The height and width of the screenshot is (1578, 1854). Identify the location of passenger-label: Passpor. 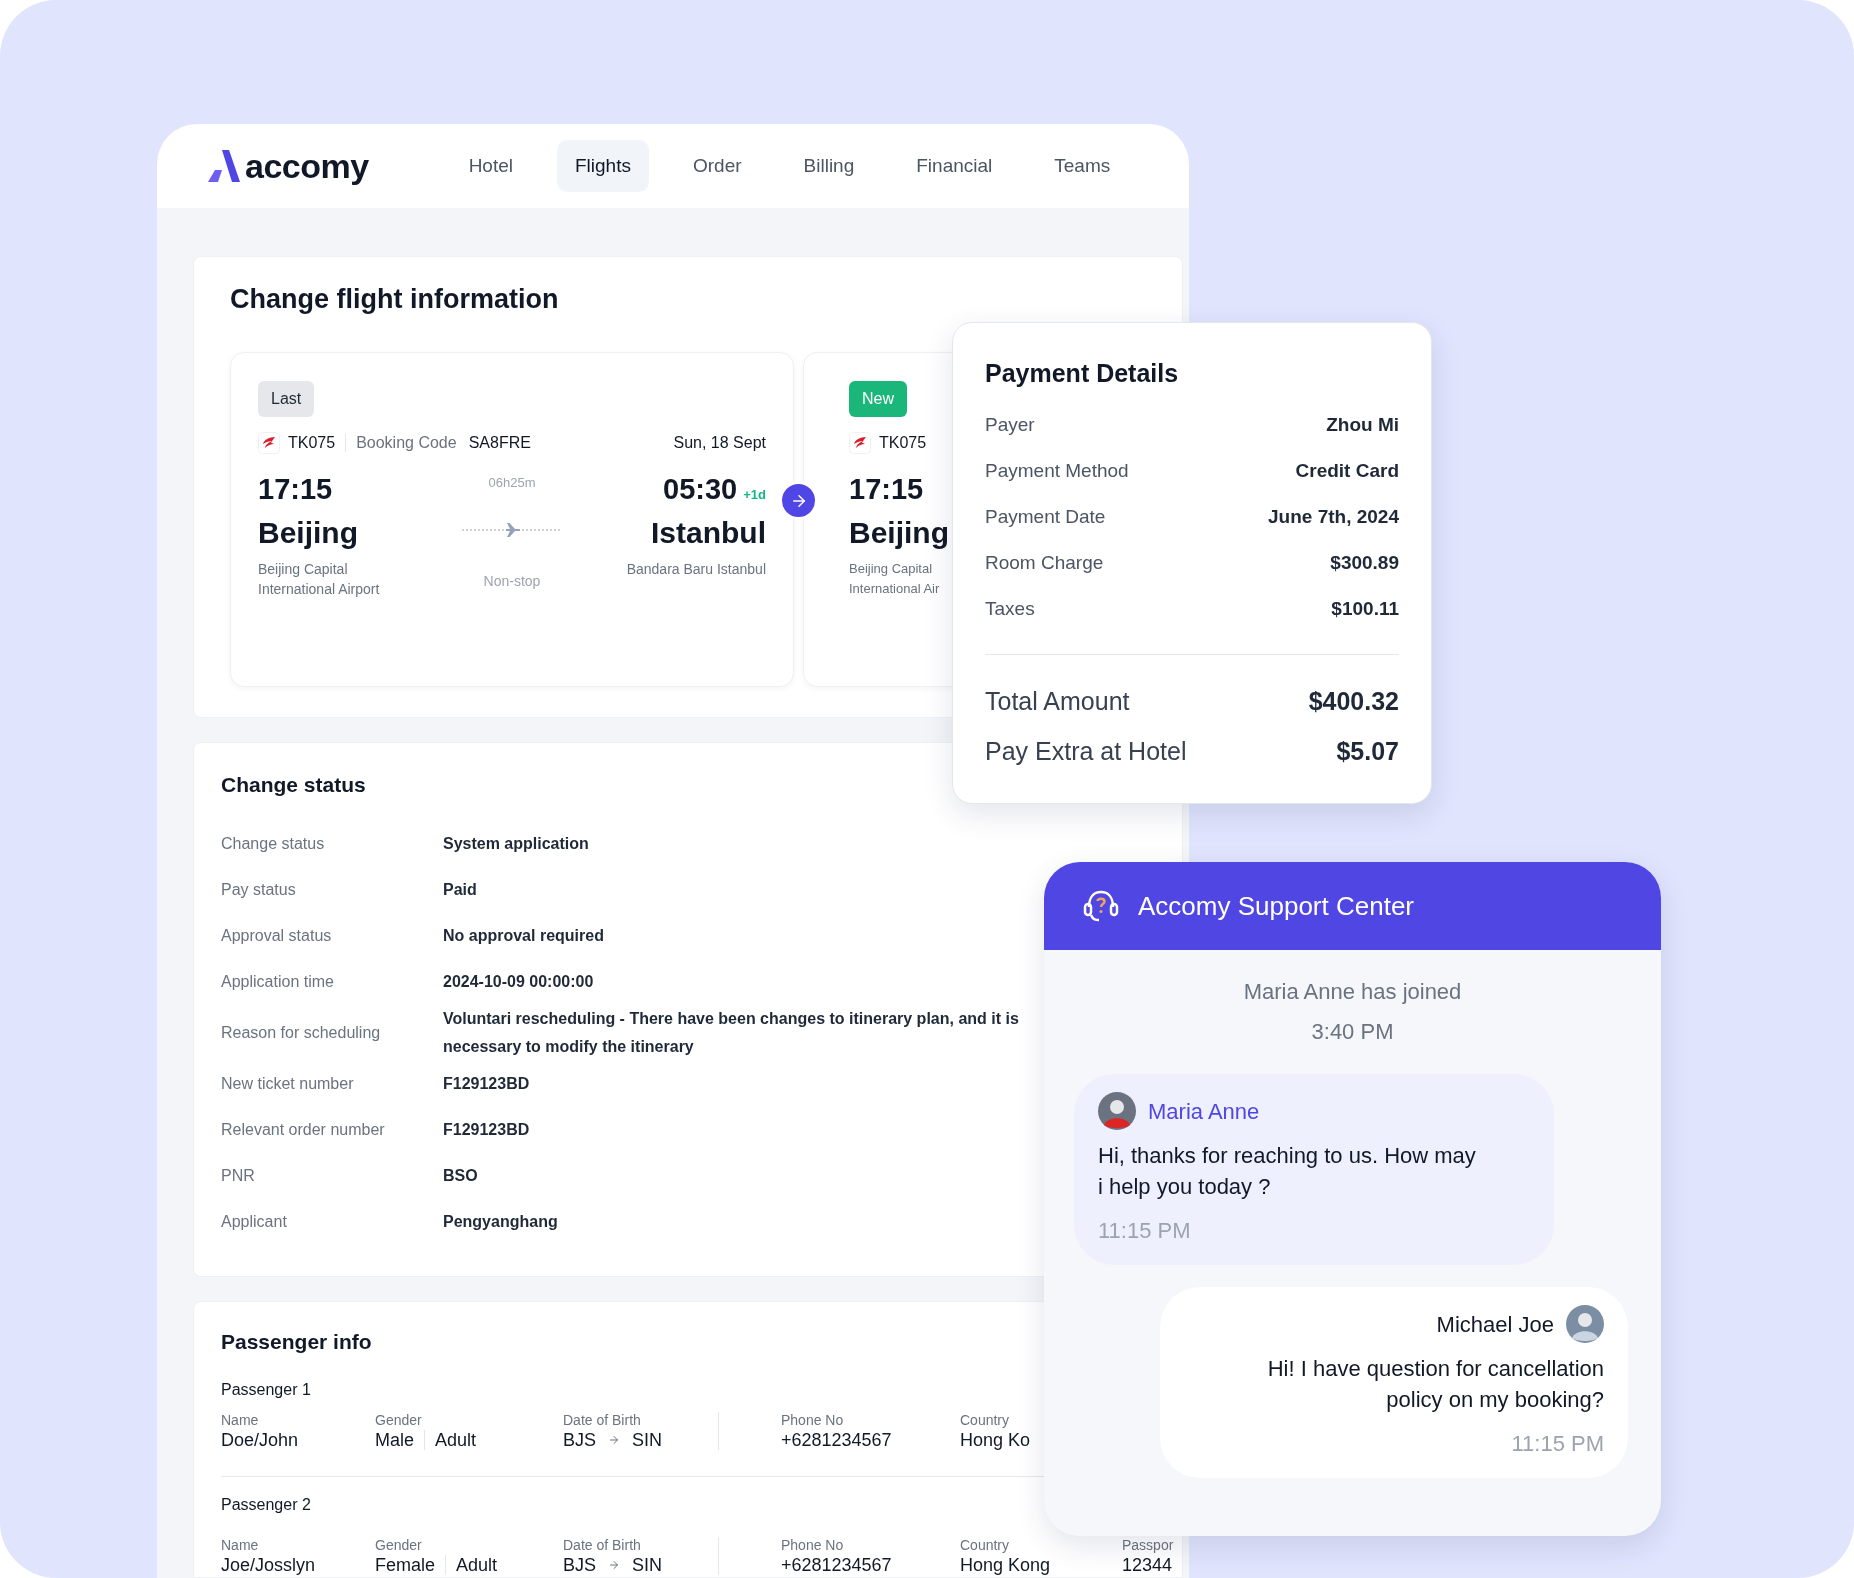
(1148, 1545).